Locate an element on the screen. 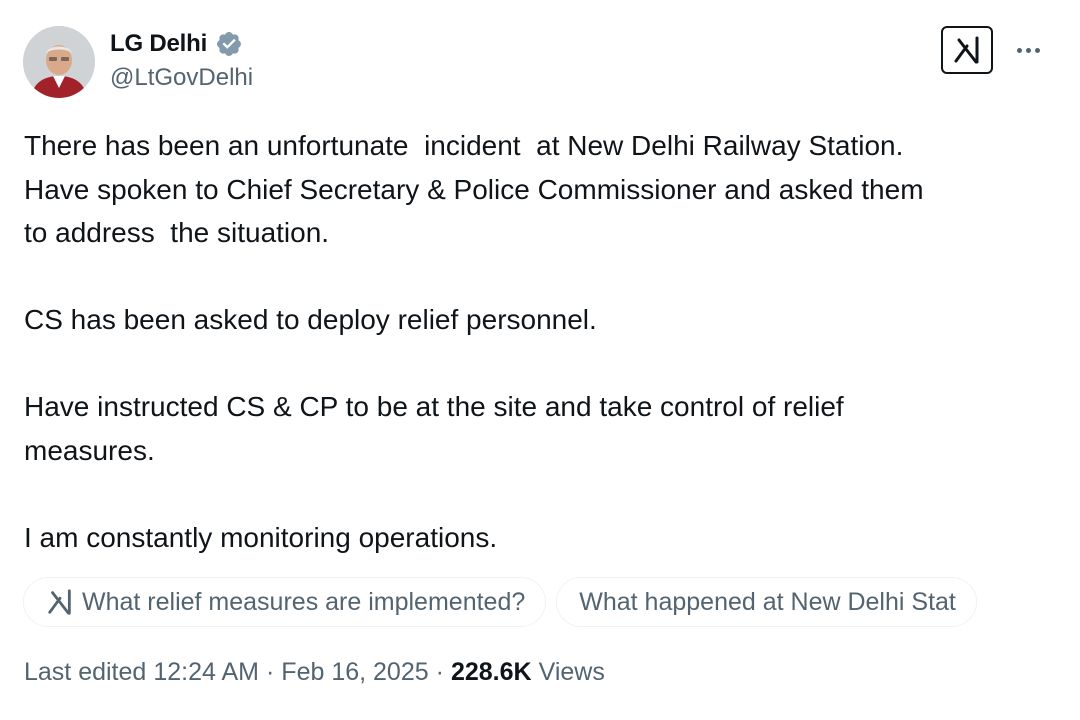  tweet-date: Feb 16, 2025 is located at coordinates (354, 672).